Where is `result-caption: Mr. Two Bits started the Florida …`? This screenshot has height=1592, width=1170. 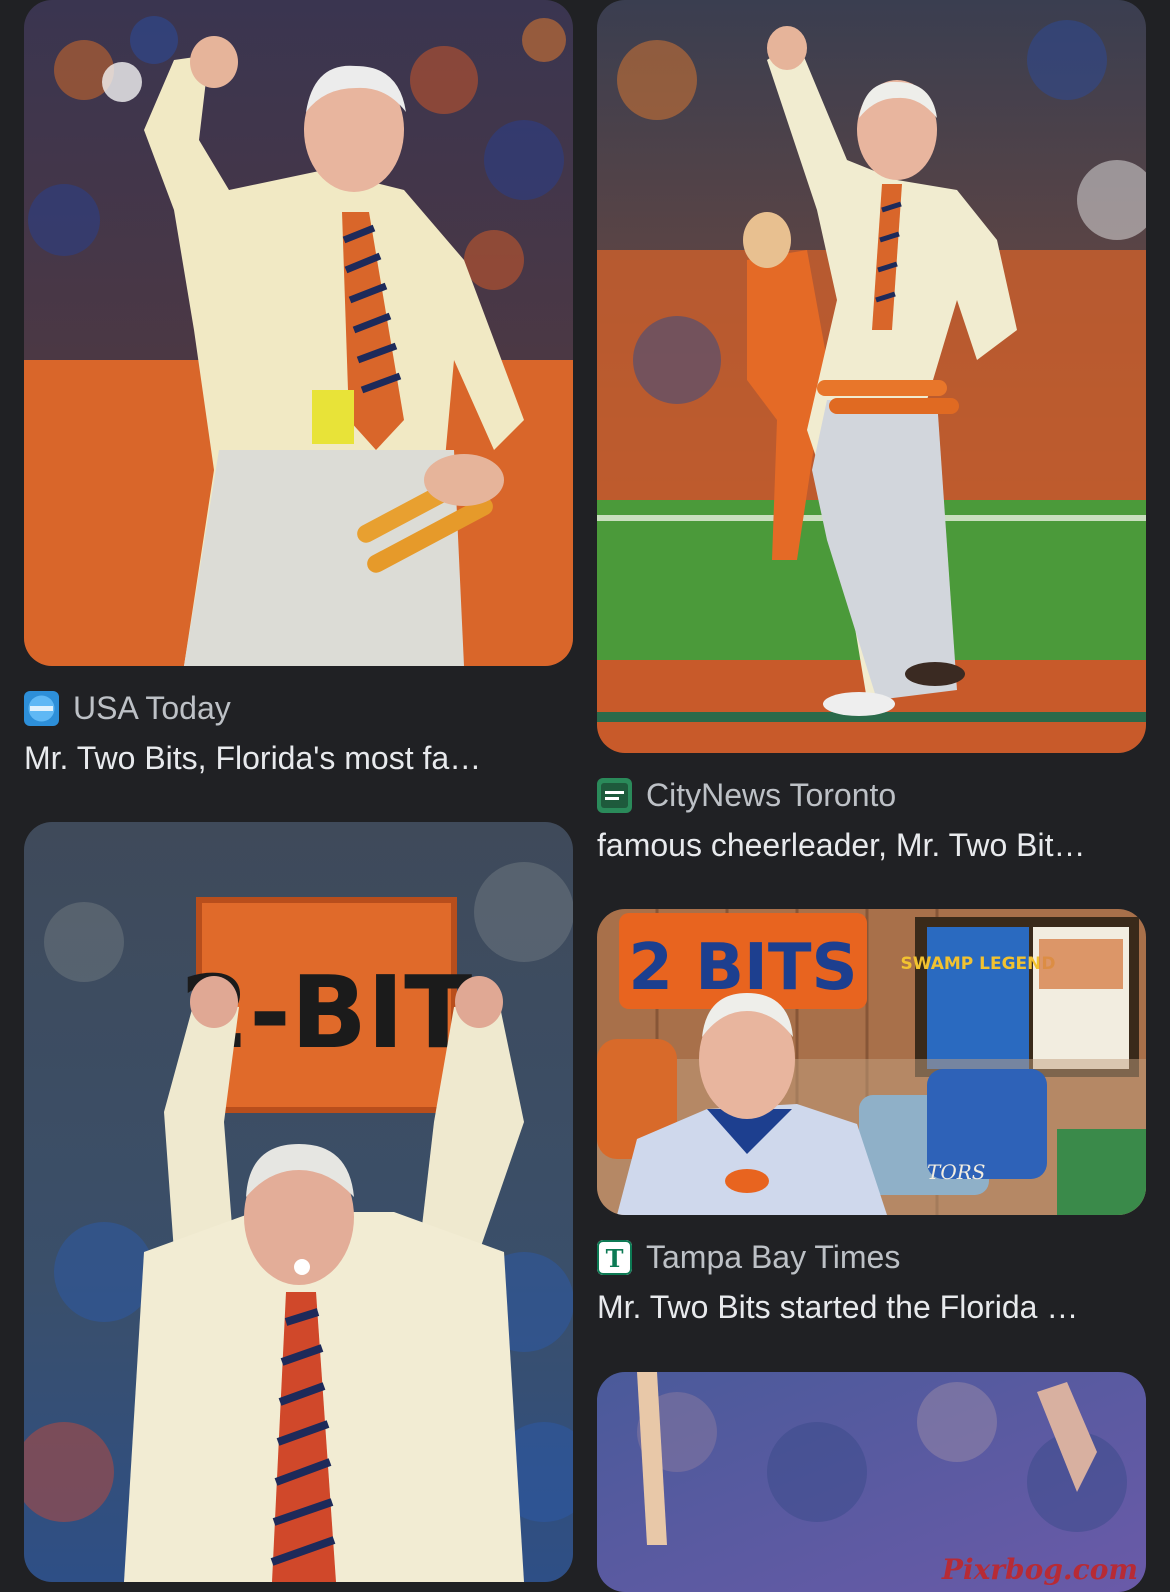 result-caption: Mr. Two Bits started the Florida … is located at coordinates (871, 1307).